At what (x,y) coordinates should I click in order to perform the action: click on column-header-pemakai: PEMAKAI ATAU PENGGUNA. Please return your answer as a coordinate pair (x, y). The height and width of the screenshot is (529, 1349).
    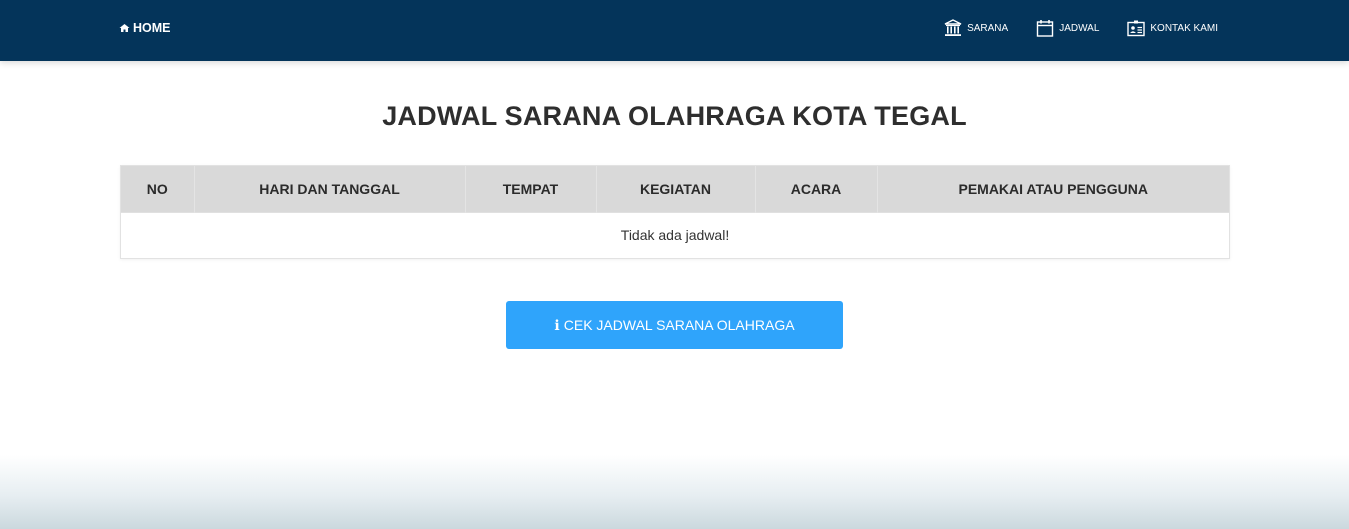
    Looking at the image, I should click on (1053, 189).